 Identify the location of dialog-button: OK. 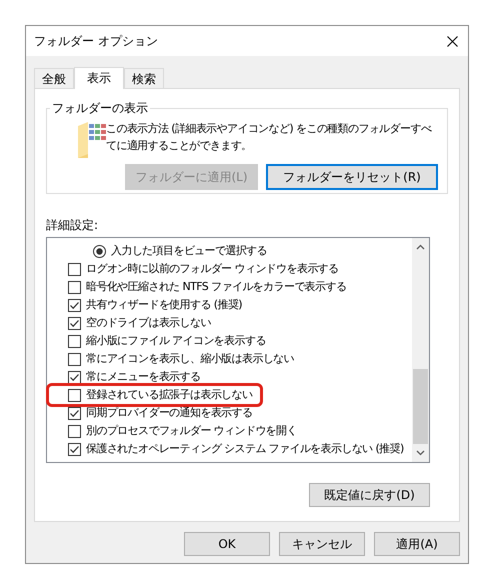
(227, 544).